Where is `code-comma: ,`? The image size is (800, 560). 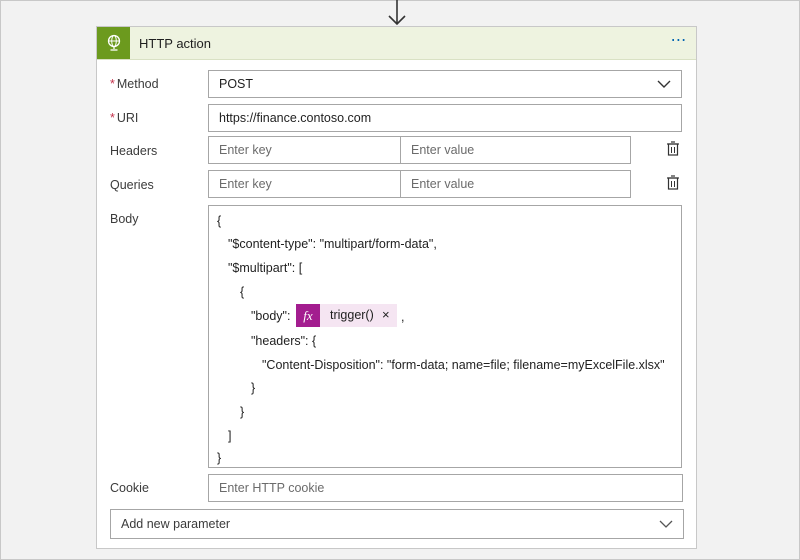
code-comma: , is located at coordinates (403, 317).